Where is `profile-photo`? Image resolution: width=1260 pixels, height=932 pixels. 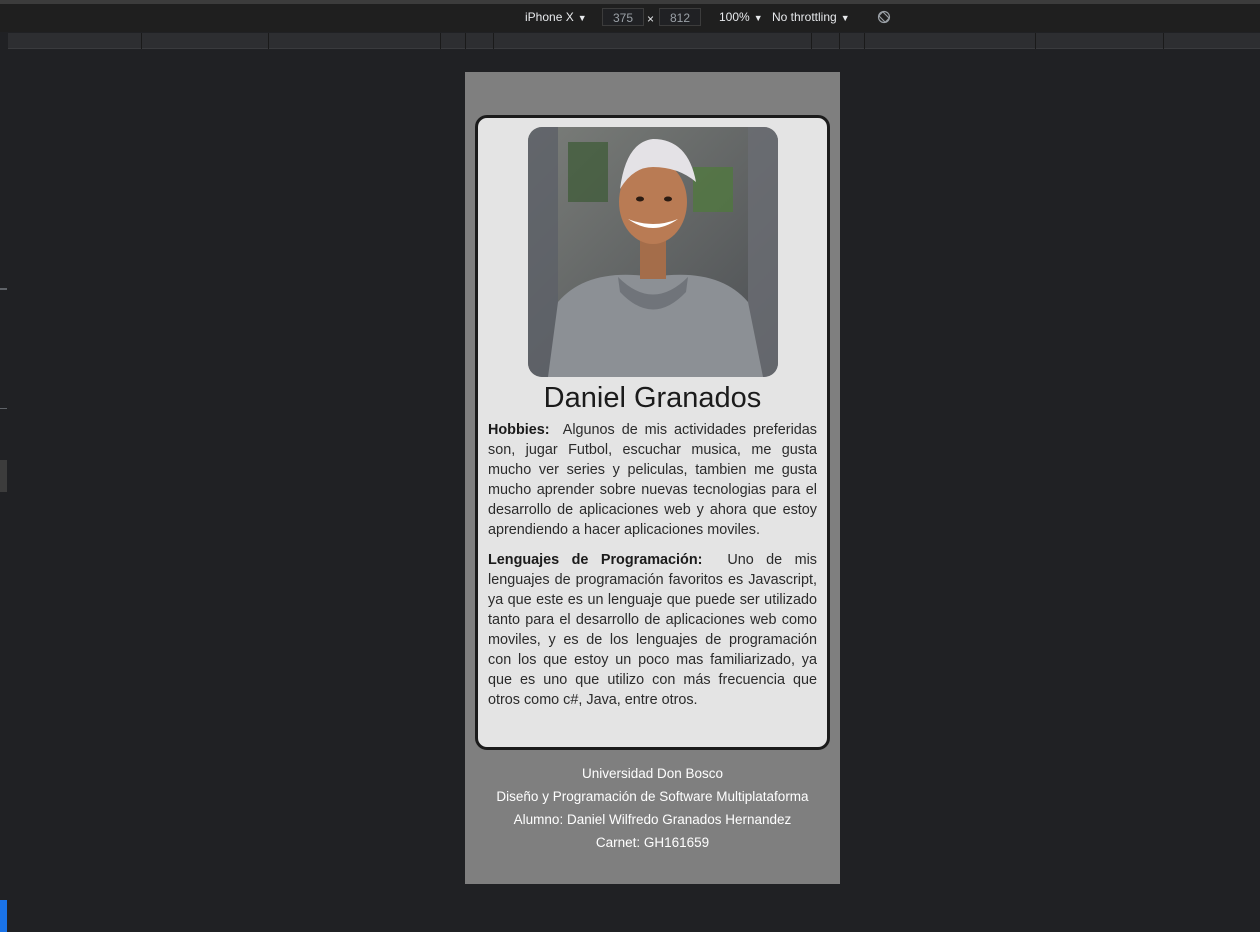 profile-photo is located at coordinates (653, 252).